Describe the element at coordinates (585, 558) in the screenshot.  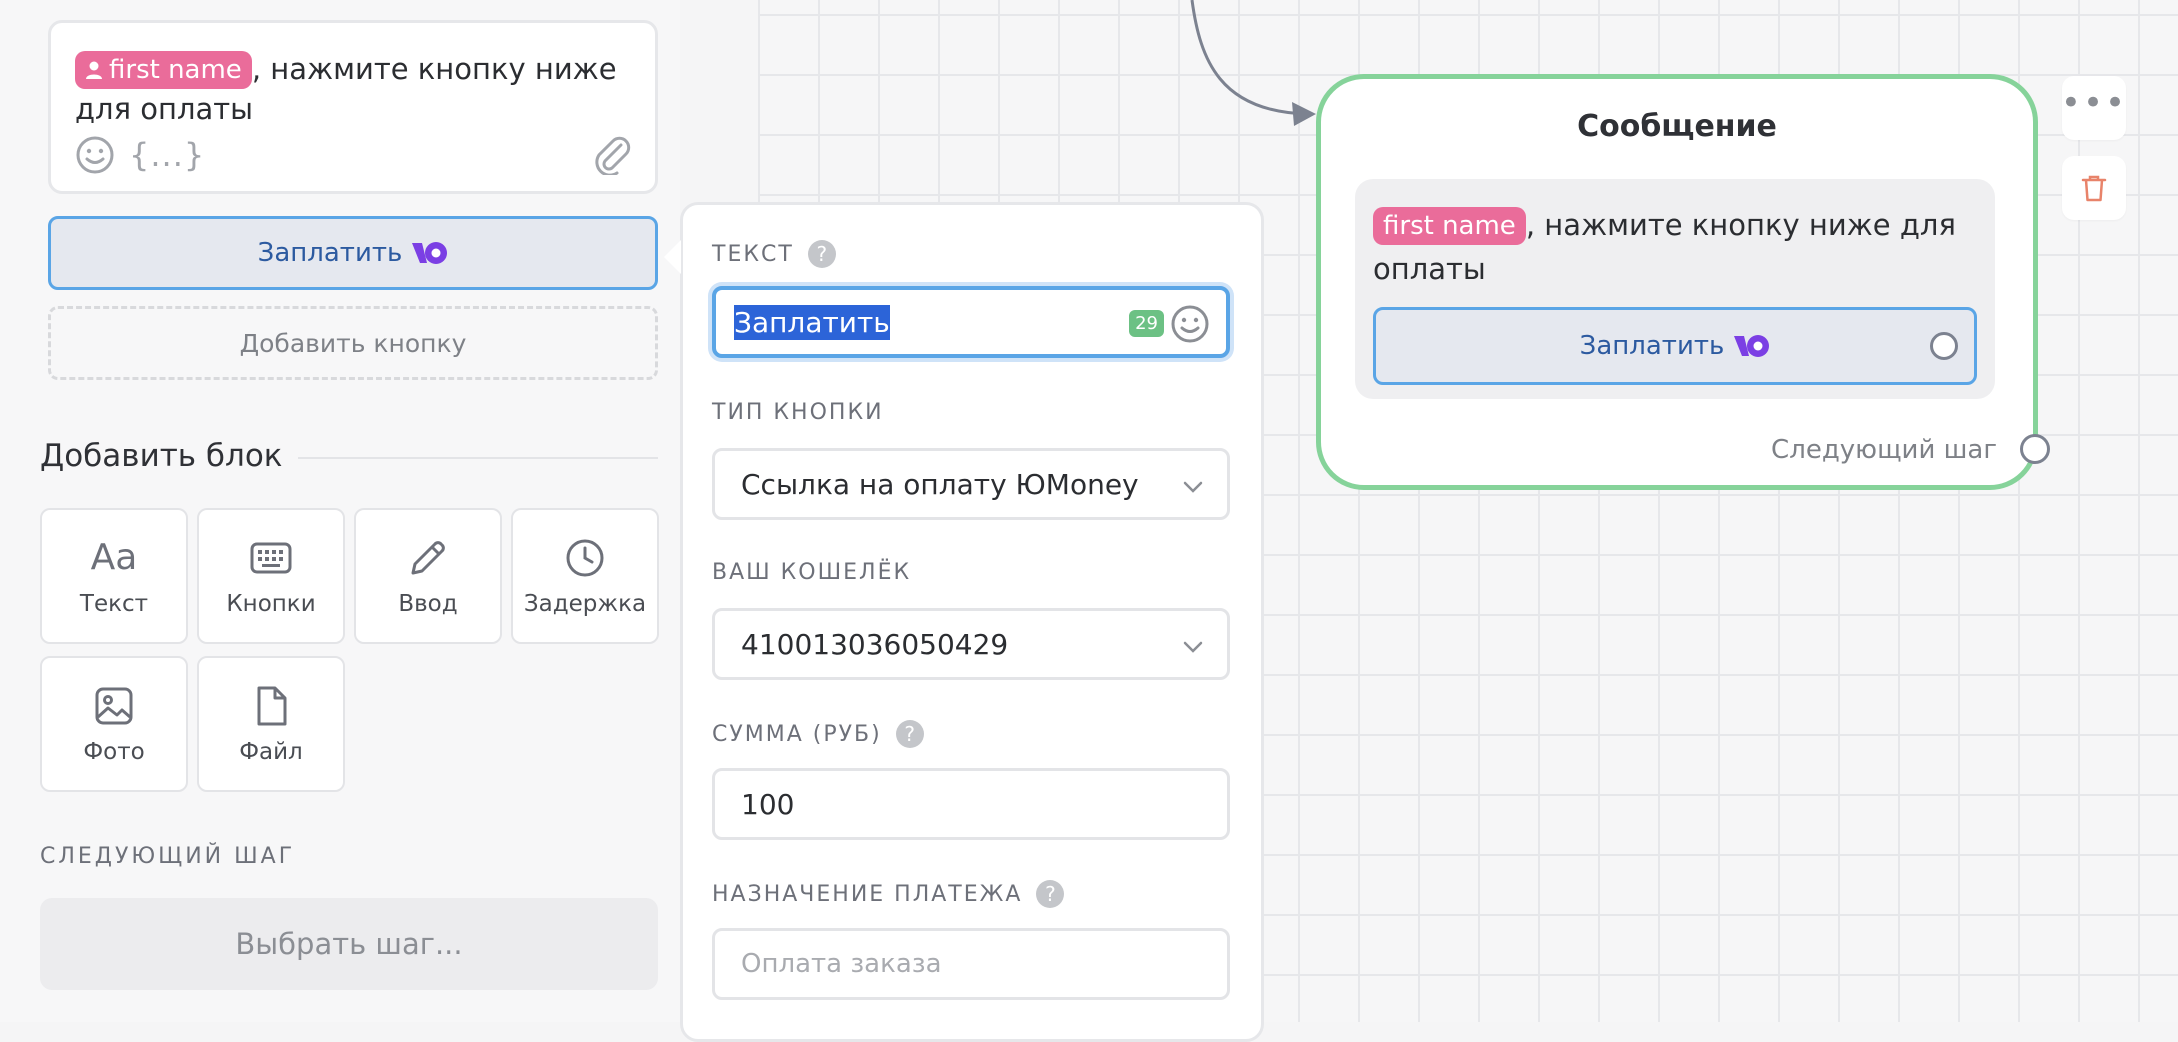
I see `clock-icon` at that location.